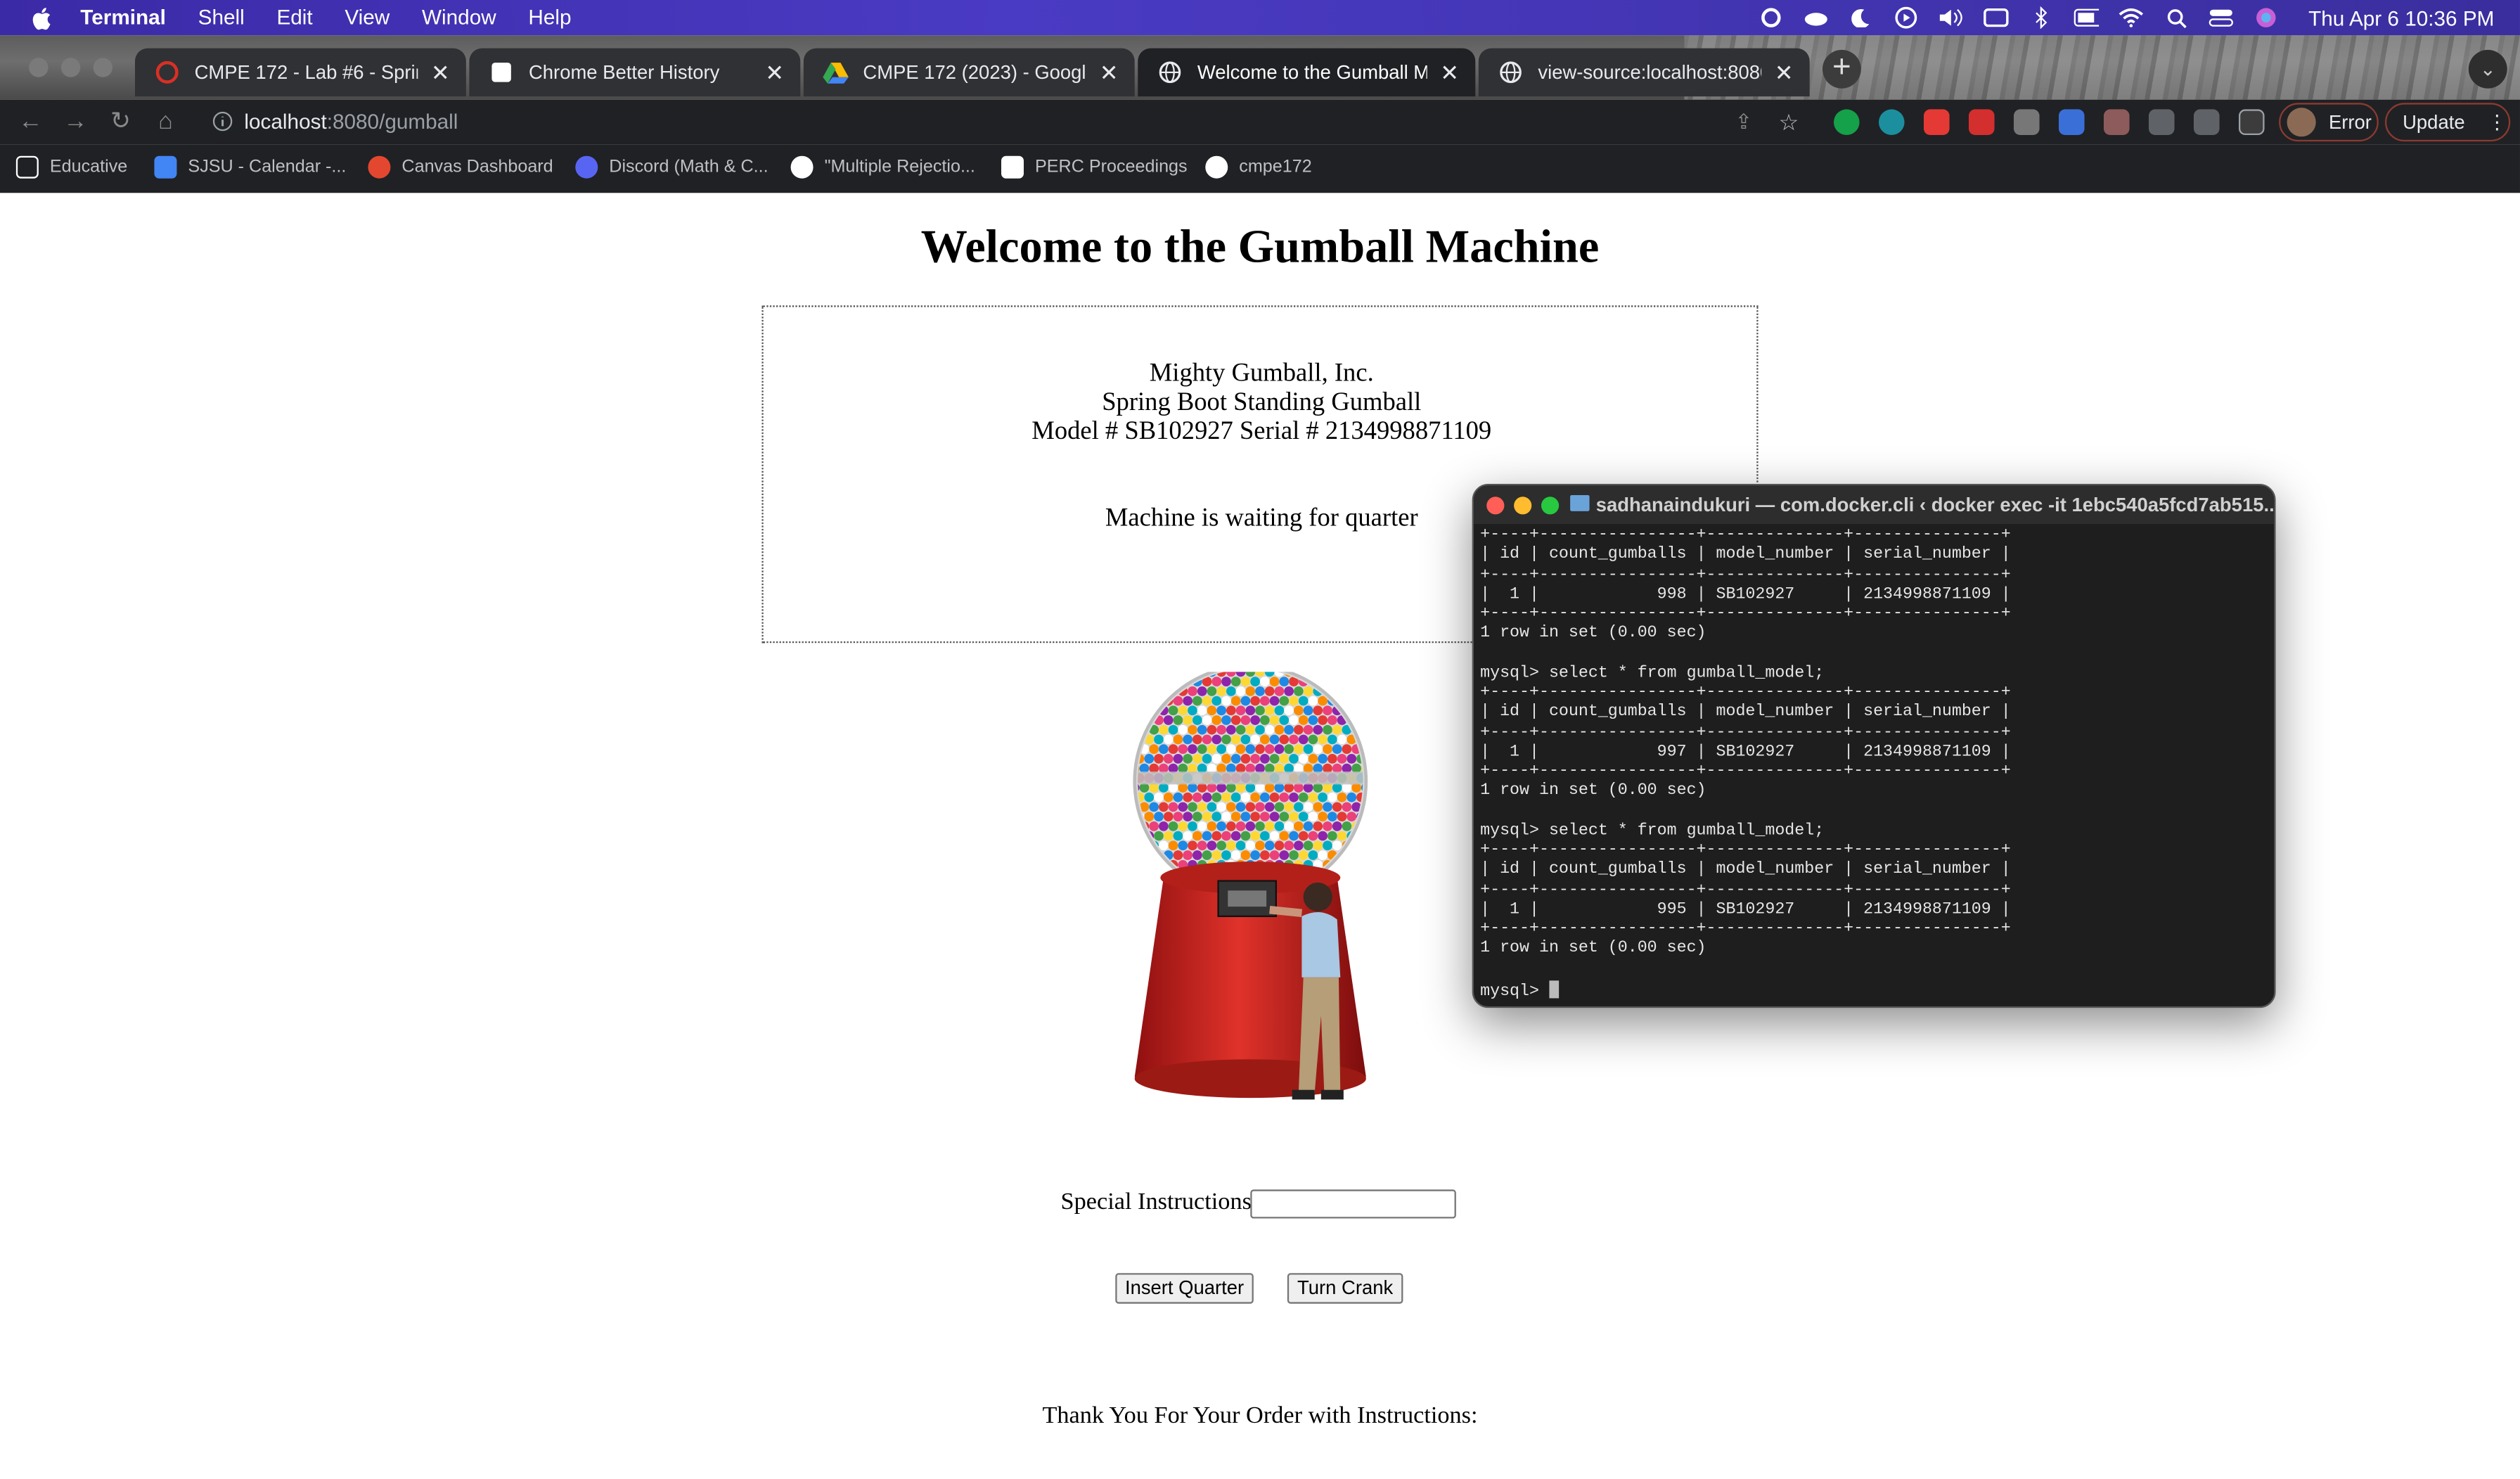 This screenshot has height=1479, width=2520. What do you see at coordinates (294, 17) in the screenshot?
I see `menu-edit: Edit` at bounding box center [294, 17].